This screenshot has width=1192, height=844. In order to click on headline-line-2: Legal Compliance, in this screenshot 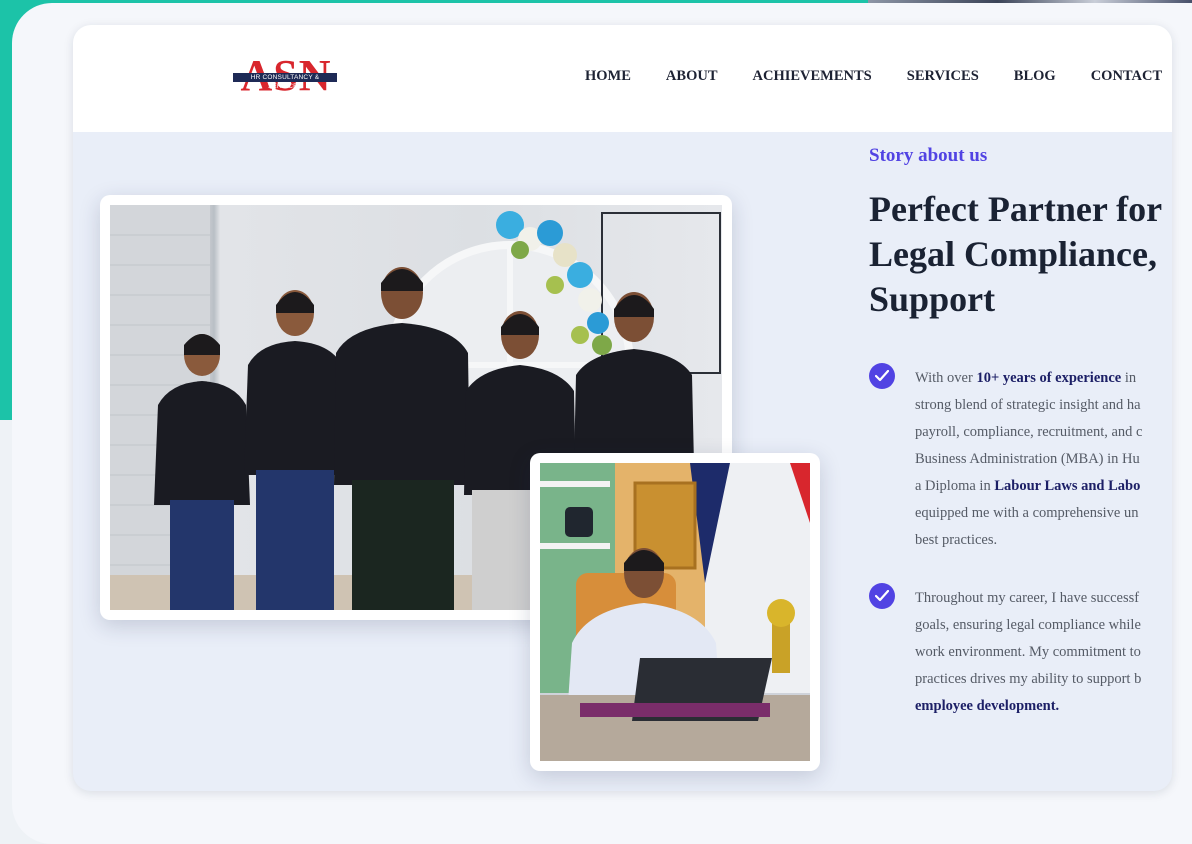, I will do `click(1013, 254)`.